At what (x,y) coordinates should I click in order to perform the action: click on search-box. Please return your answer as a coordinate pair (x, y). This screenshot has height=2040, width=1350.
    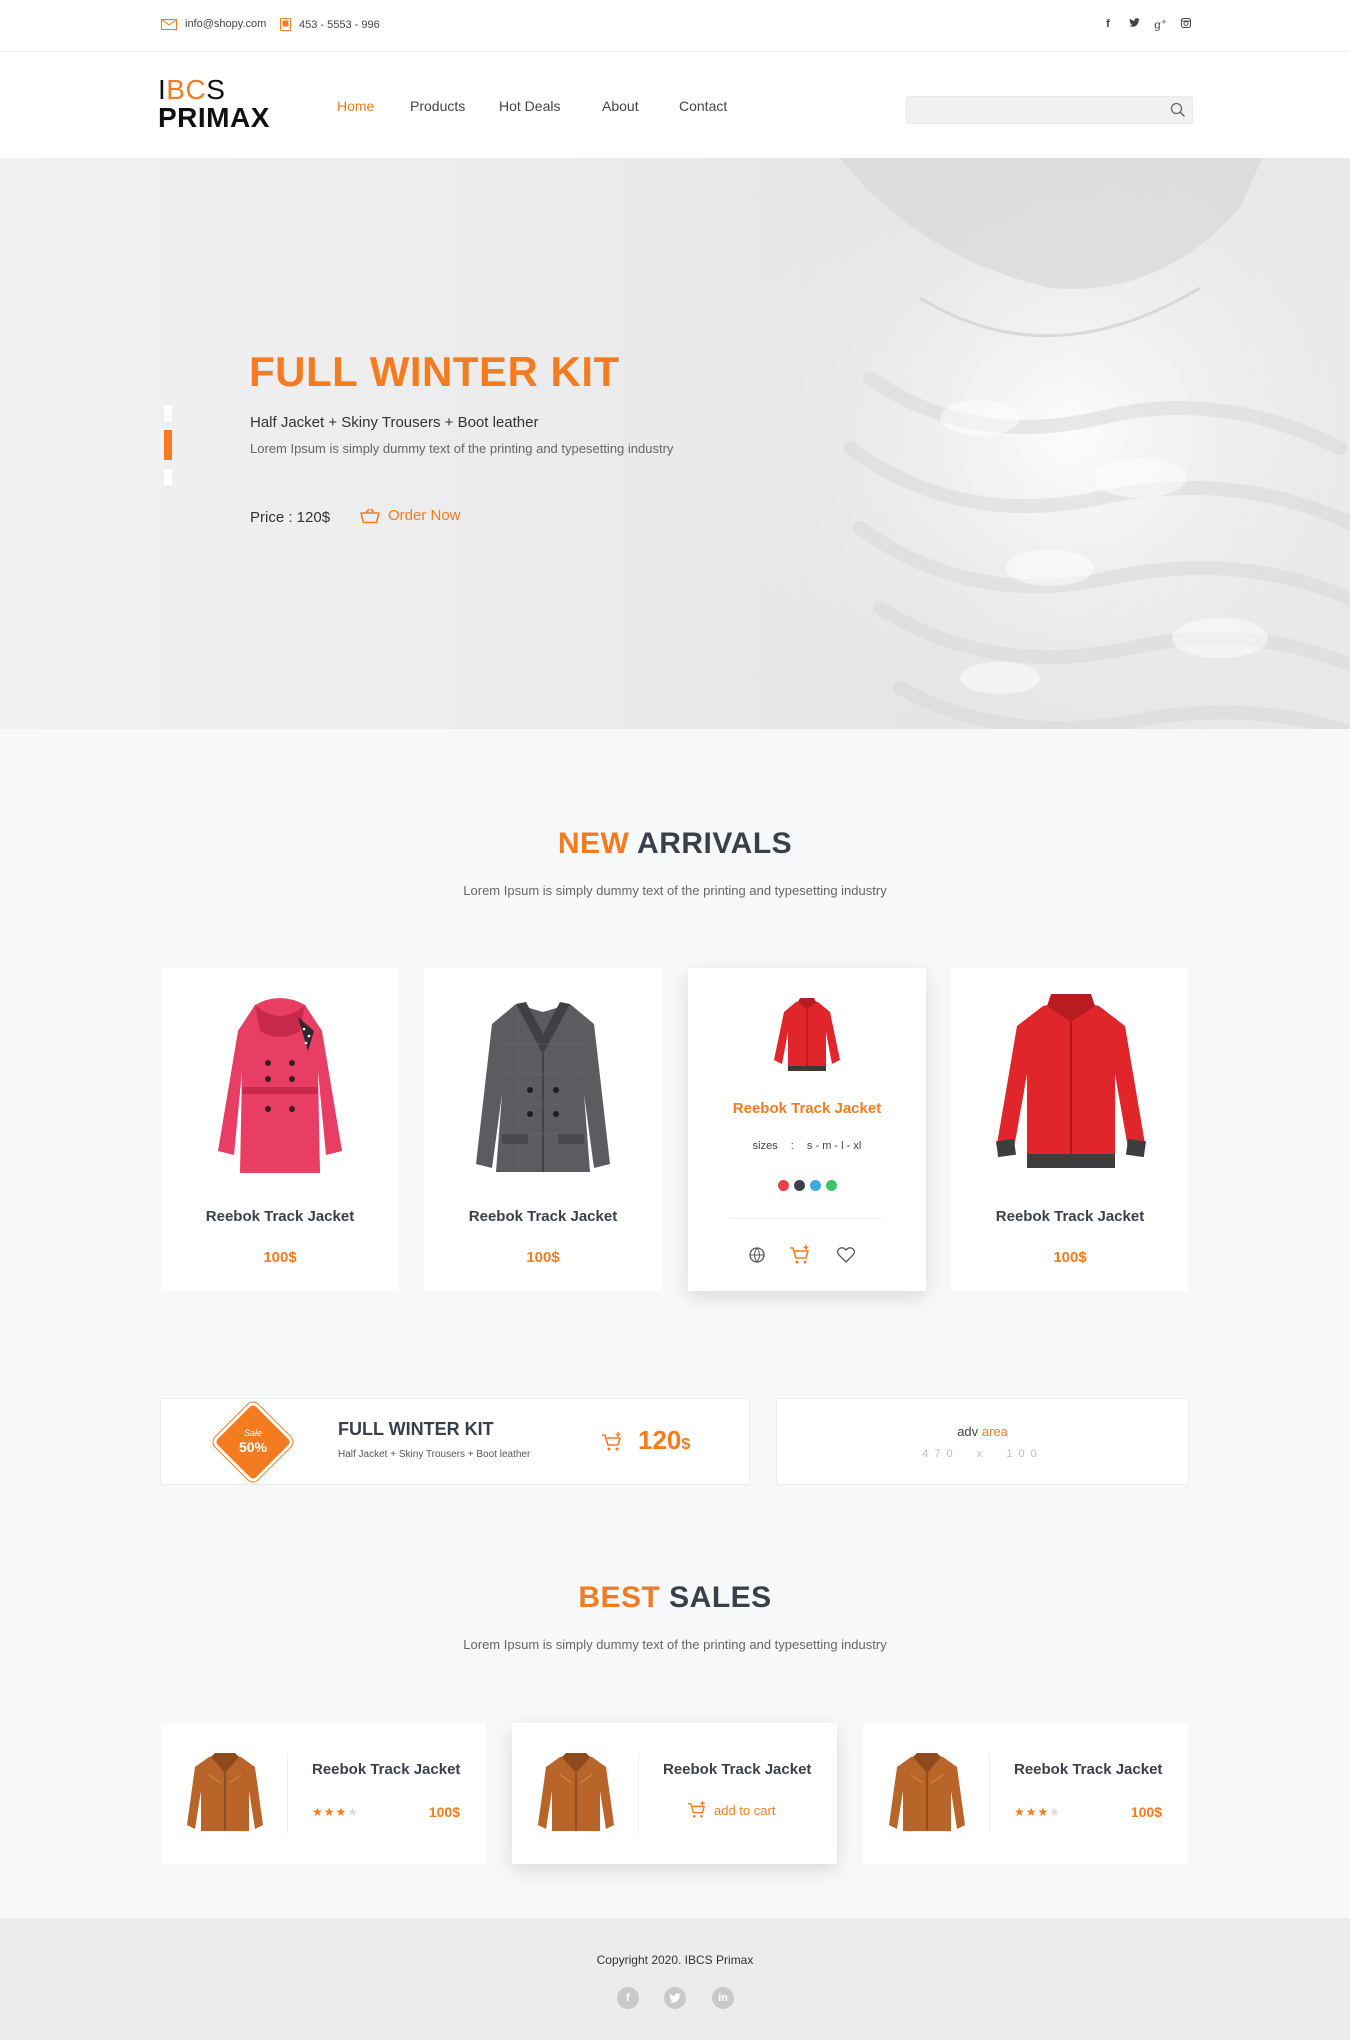
    Looking at the image, I should click on (1049, 110).